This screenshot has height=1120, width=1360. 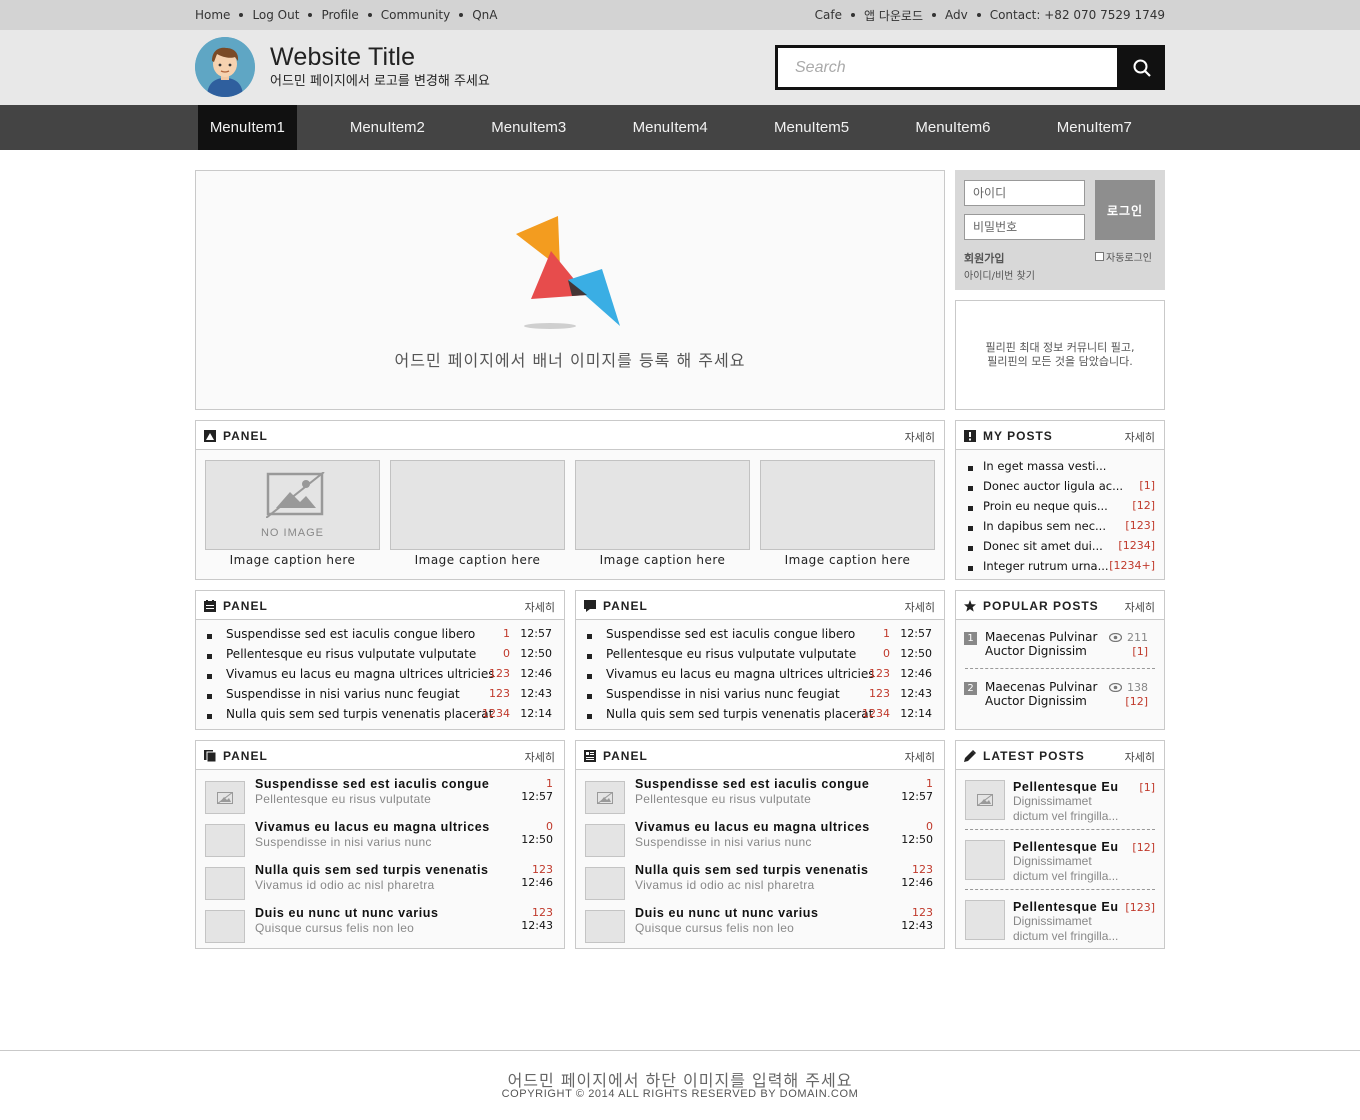 What do you see at coordinates (1115, 687) in the screenshot?
I see `eye-icon` at bounding box center [1115, 687].